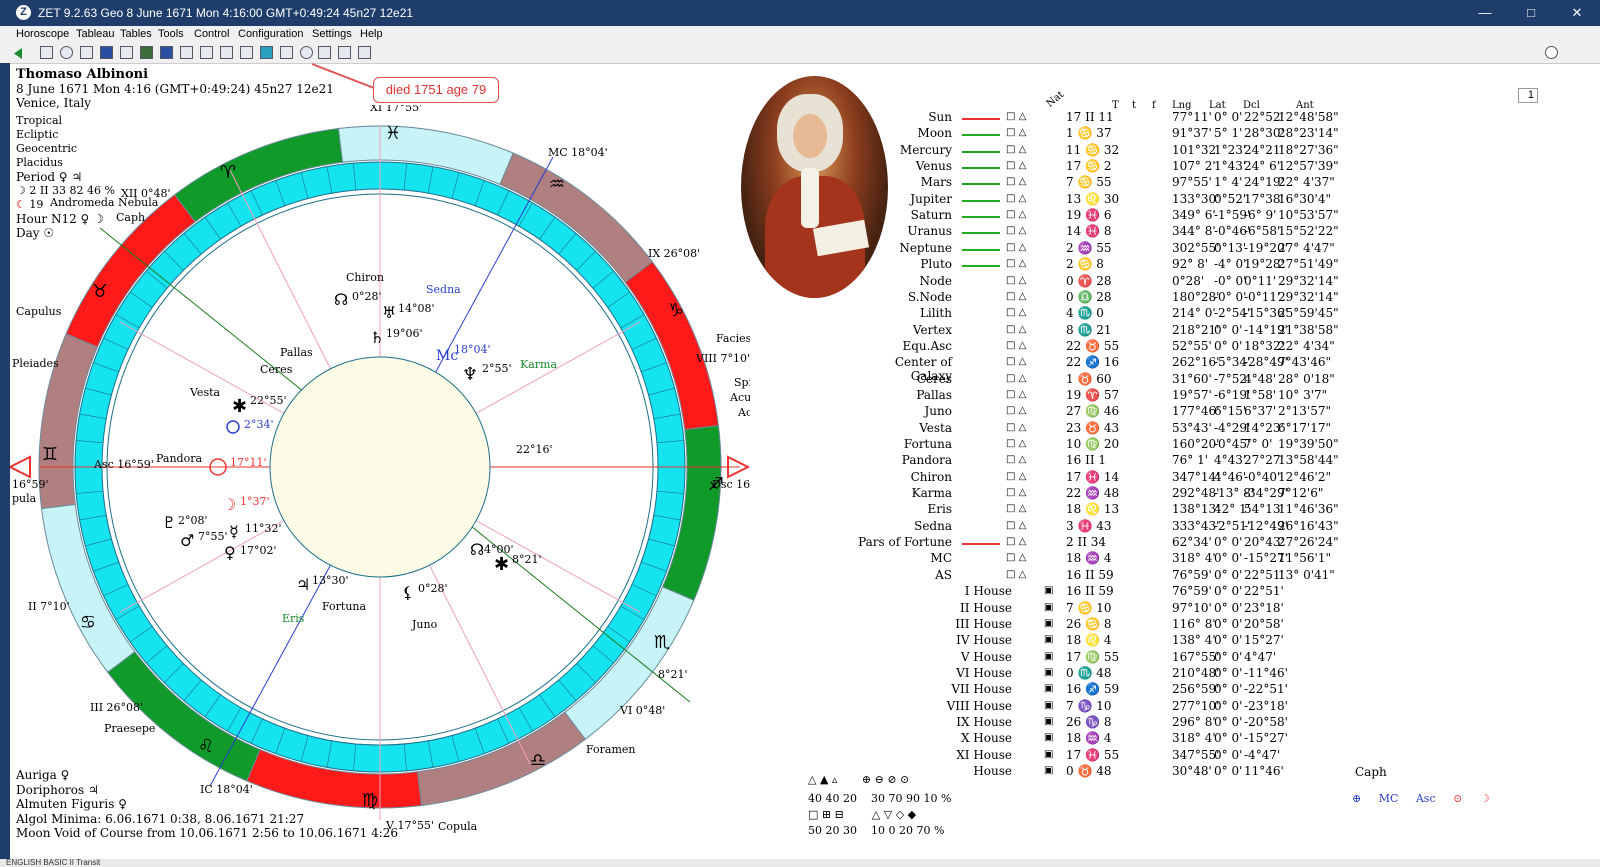 This screenshot has height=867, width=1600. Describe the element at coordinates (1304, 362) in the screenshot. I see `antiscion: 7°43'46"` at that location.